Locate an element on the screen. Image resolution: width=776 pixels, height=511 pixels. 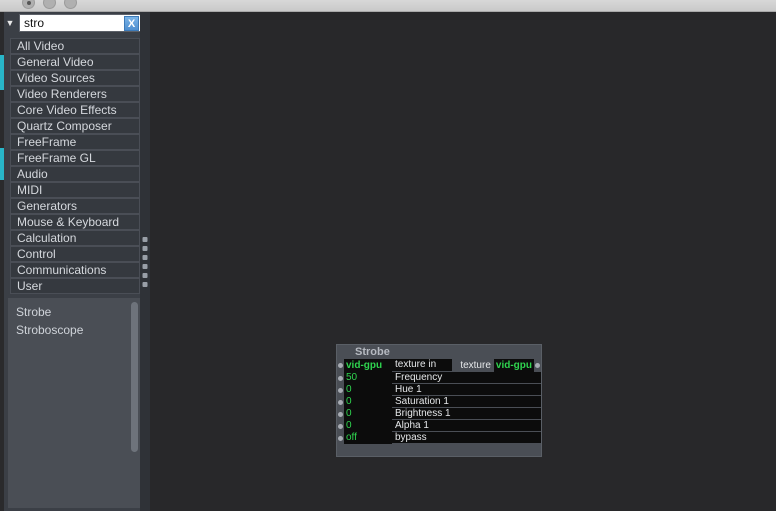
zoom-button is located at coordinates (70, 4).